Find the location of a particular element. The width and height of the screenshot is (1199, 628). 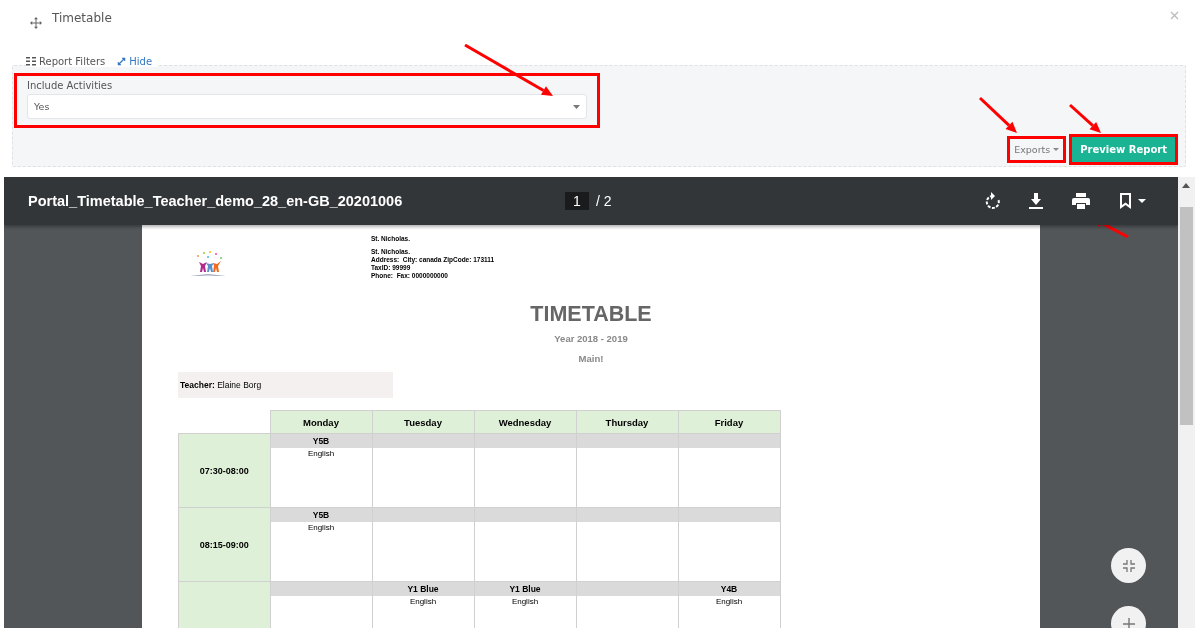

teacher-name: Teacher: Elaine Borg is located at coordinates (285, 385).